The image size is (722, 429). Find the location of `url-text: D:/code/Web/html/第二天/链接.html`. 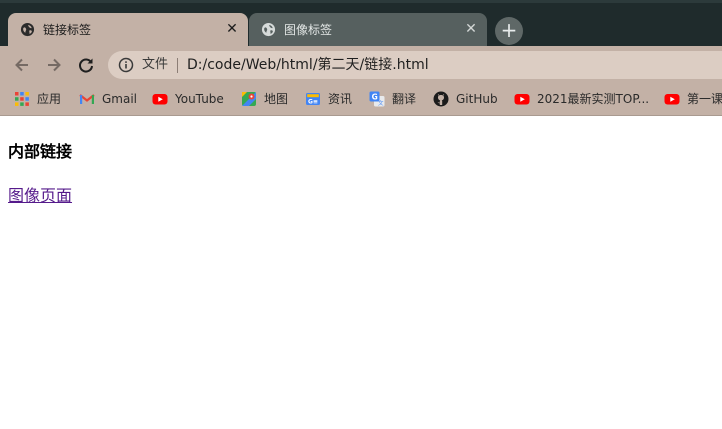

url-text: D:/code/Web/html/第二天/链接.html is located at coordinates (308, 65).